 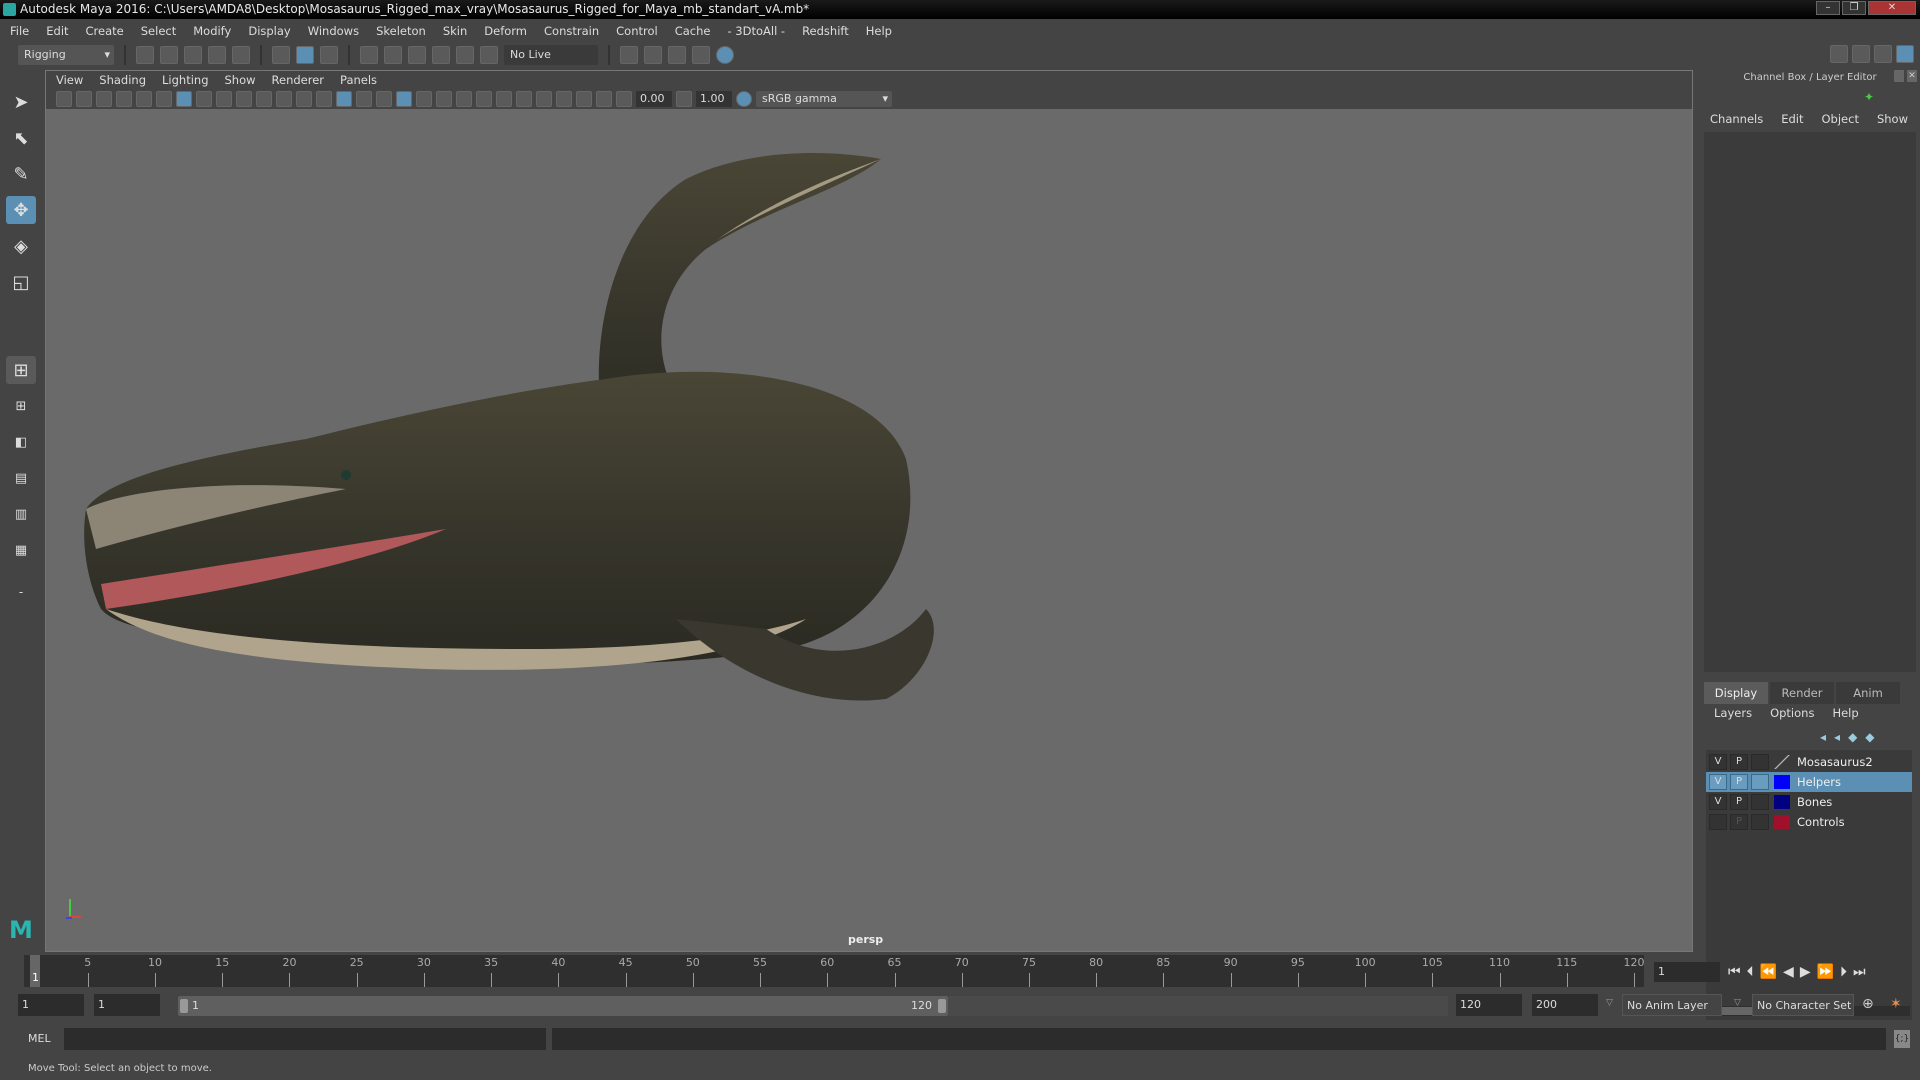 I want to click on start-time-field: 1, so click(x=51, y=1005).